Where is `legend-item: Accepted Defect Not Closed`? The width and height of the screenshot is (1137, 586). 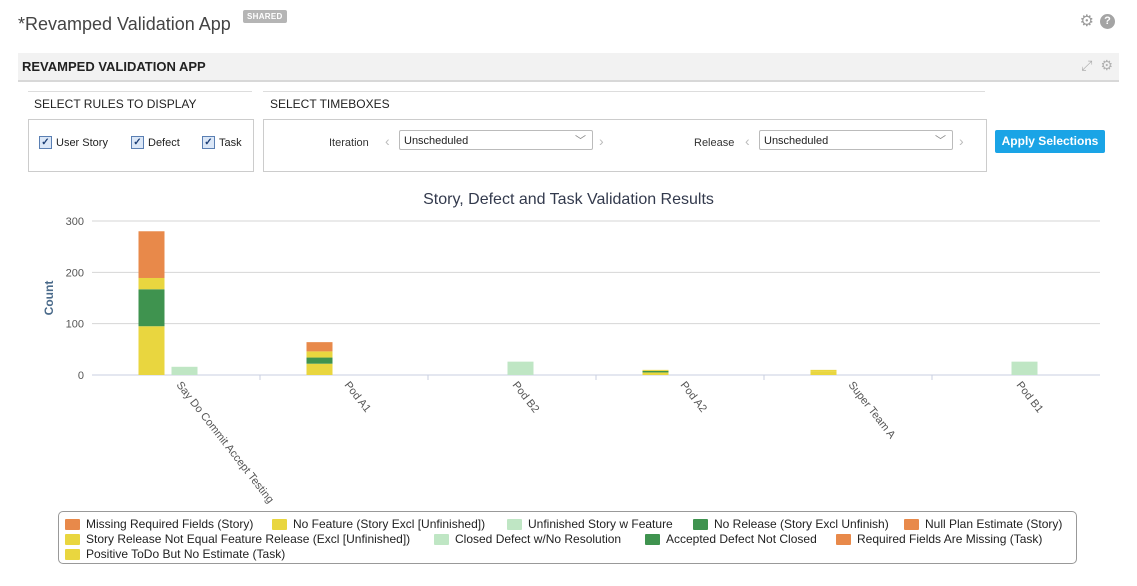 legend-item: Accepted Defect Not Closed is located at coordinates (731, 539).